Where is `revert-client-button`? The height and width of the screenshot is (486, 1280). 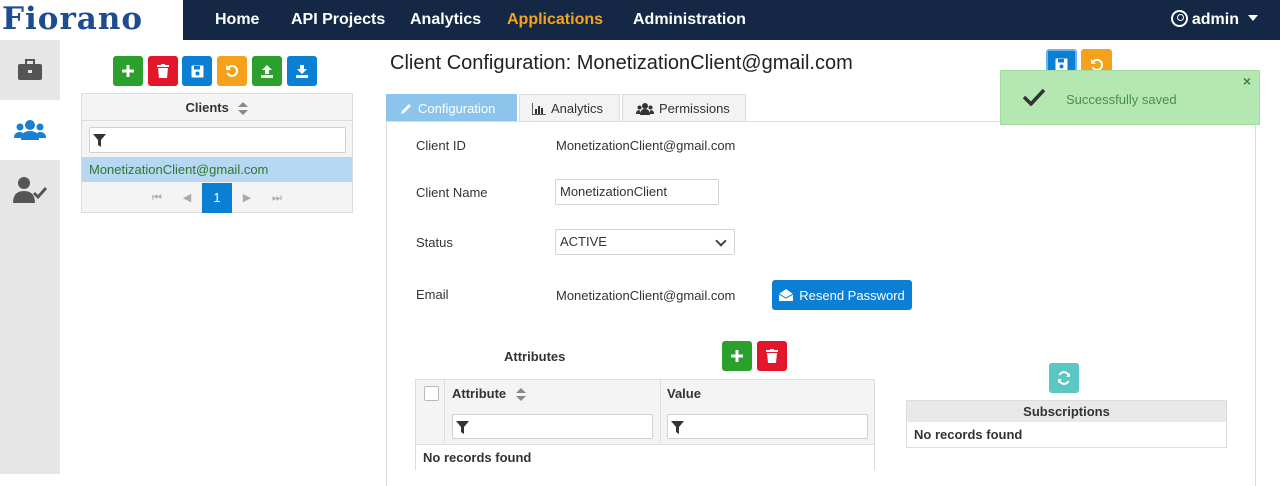 revert-client-button is located at coordinates (232, 71).